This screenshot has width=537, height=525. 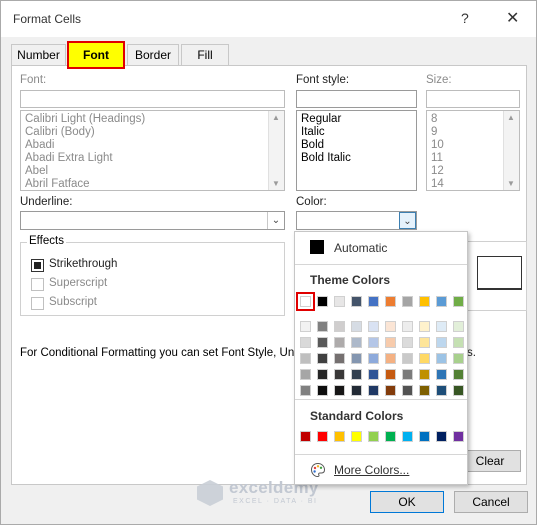 I want to click on size-input, so click(x=473, y=99).